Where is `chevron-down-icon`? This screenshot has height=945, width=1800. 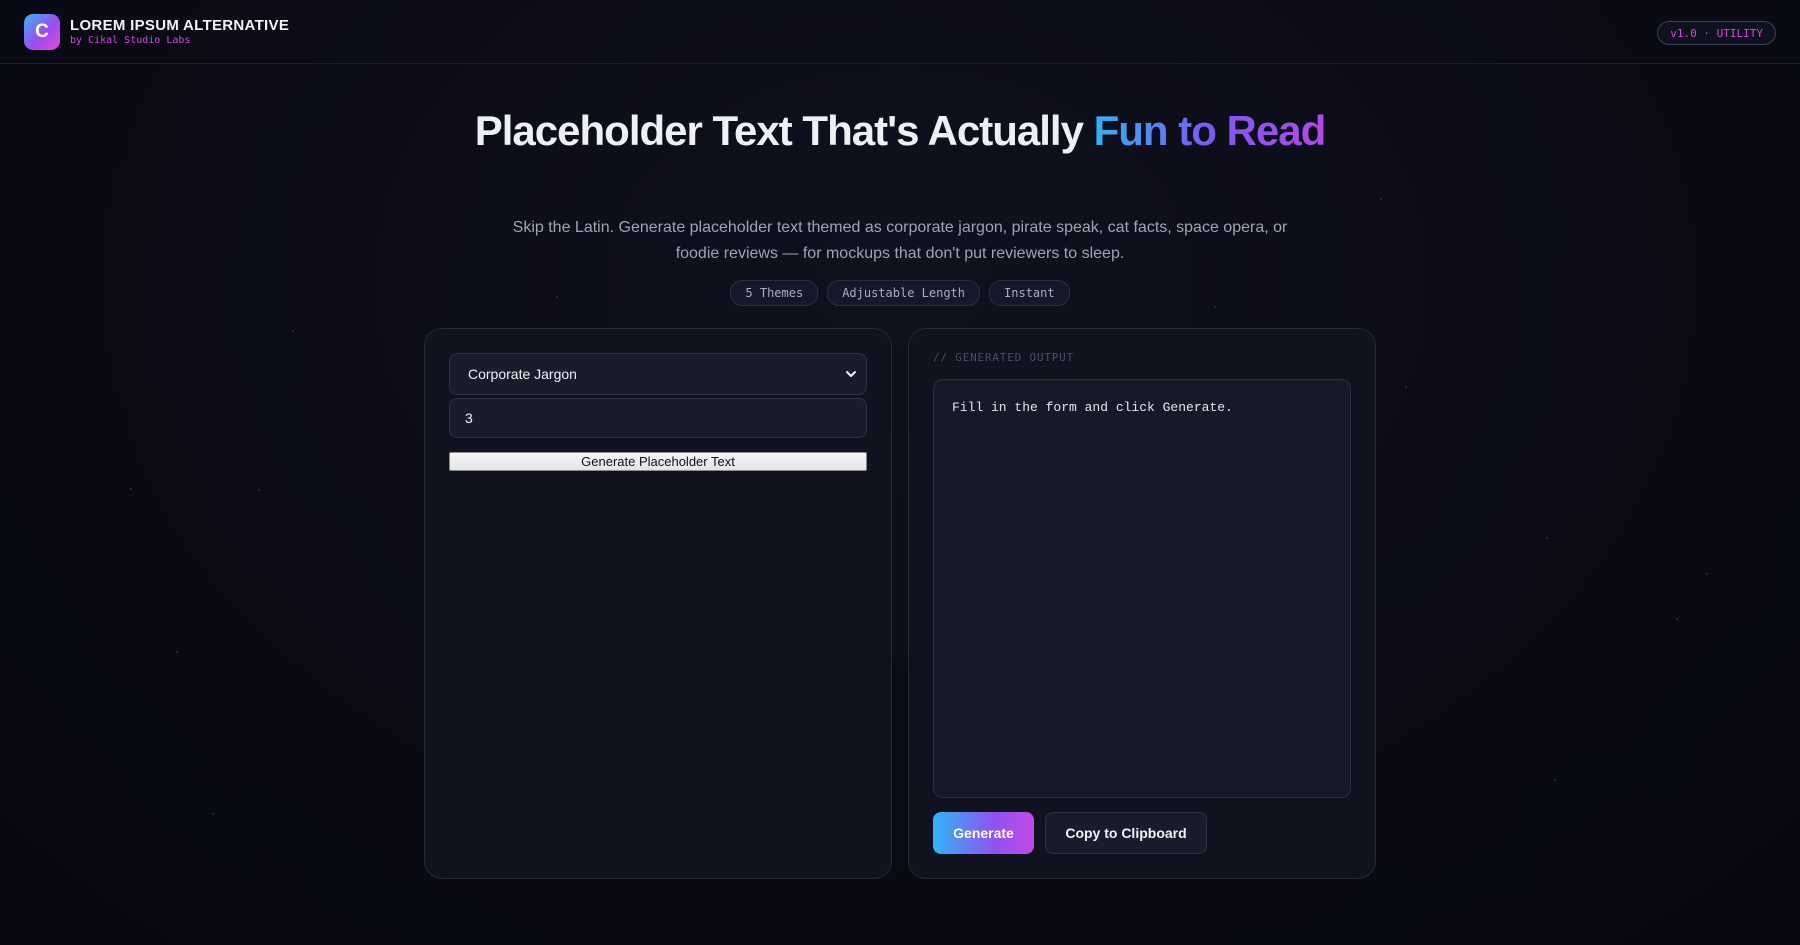 chevron-down-icon is located at coordinates (851, 374).